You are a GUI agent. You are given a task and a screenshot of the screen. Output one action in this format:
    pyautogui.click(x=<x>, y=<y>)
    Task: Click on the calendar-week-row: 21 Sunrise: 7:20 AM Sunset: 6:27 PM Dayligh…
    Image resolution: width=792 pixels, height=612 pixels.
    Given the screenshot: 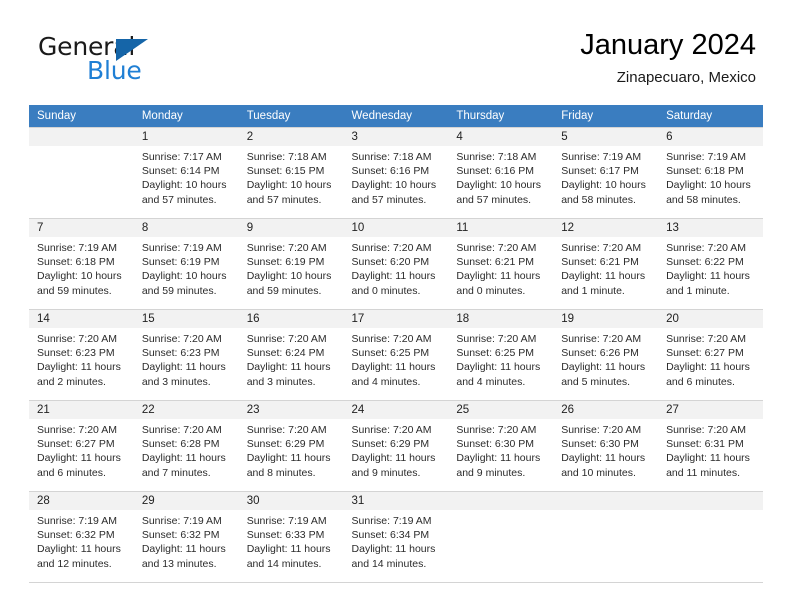 What is the action you would take?
    pyautogui.click(x=396, y=446)
    